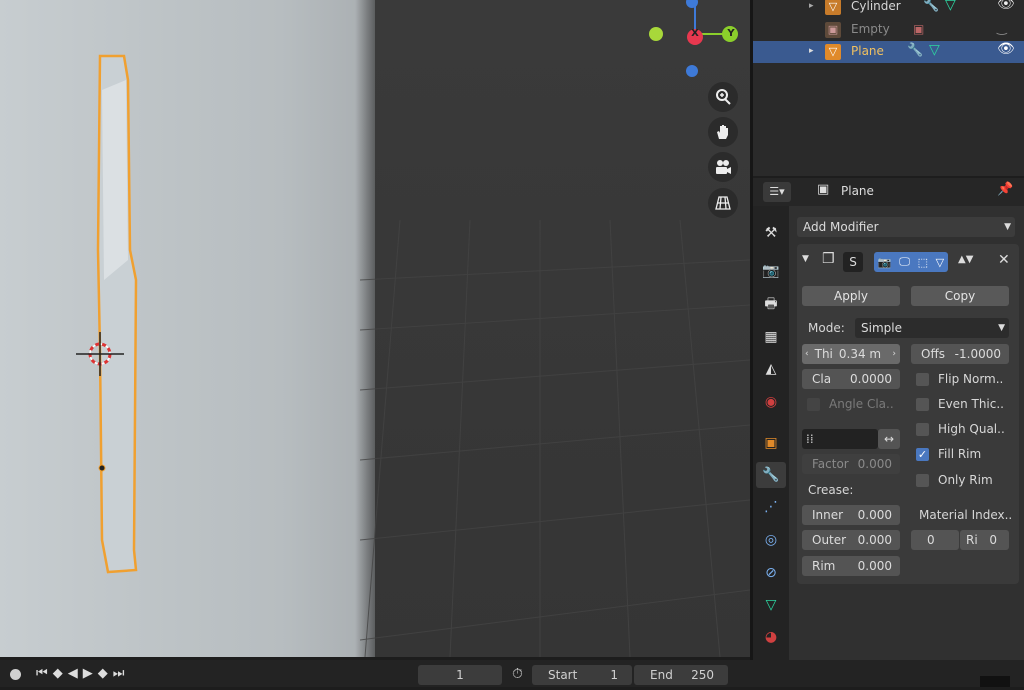 This screenshot has height=690, width=1024. I want to click on factor-field: Factor 0.000, so click(851, 464).